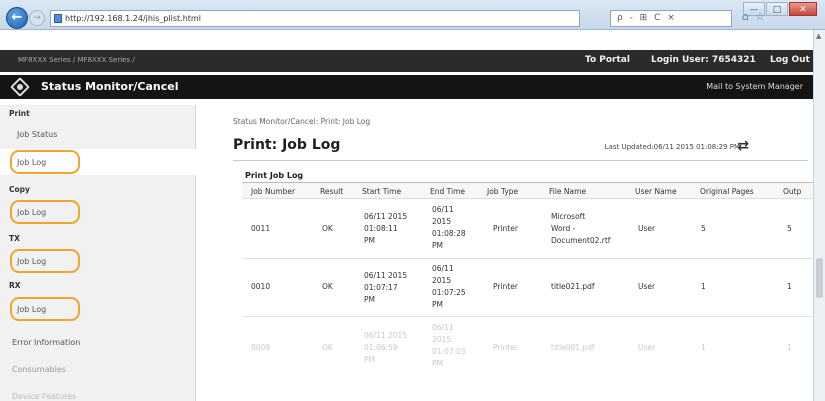 The width and height of the screenshot is (825, 401). I want to click on column-header: Outp, so click(792, 191).